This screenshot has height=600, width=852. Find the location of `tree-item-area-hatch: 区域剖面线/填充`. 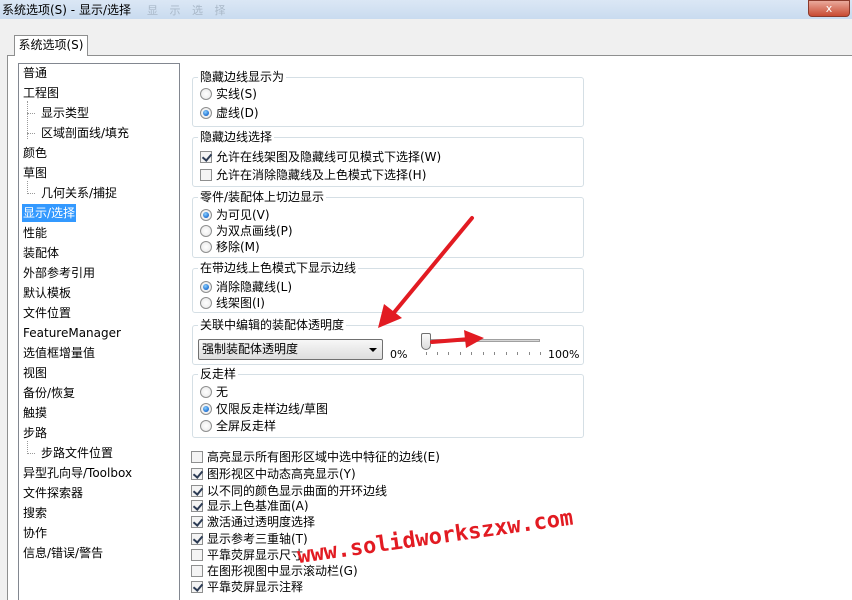

tree-item-area-hatch: 区域剖面线/填充 is located at coordinates (85, 133).